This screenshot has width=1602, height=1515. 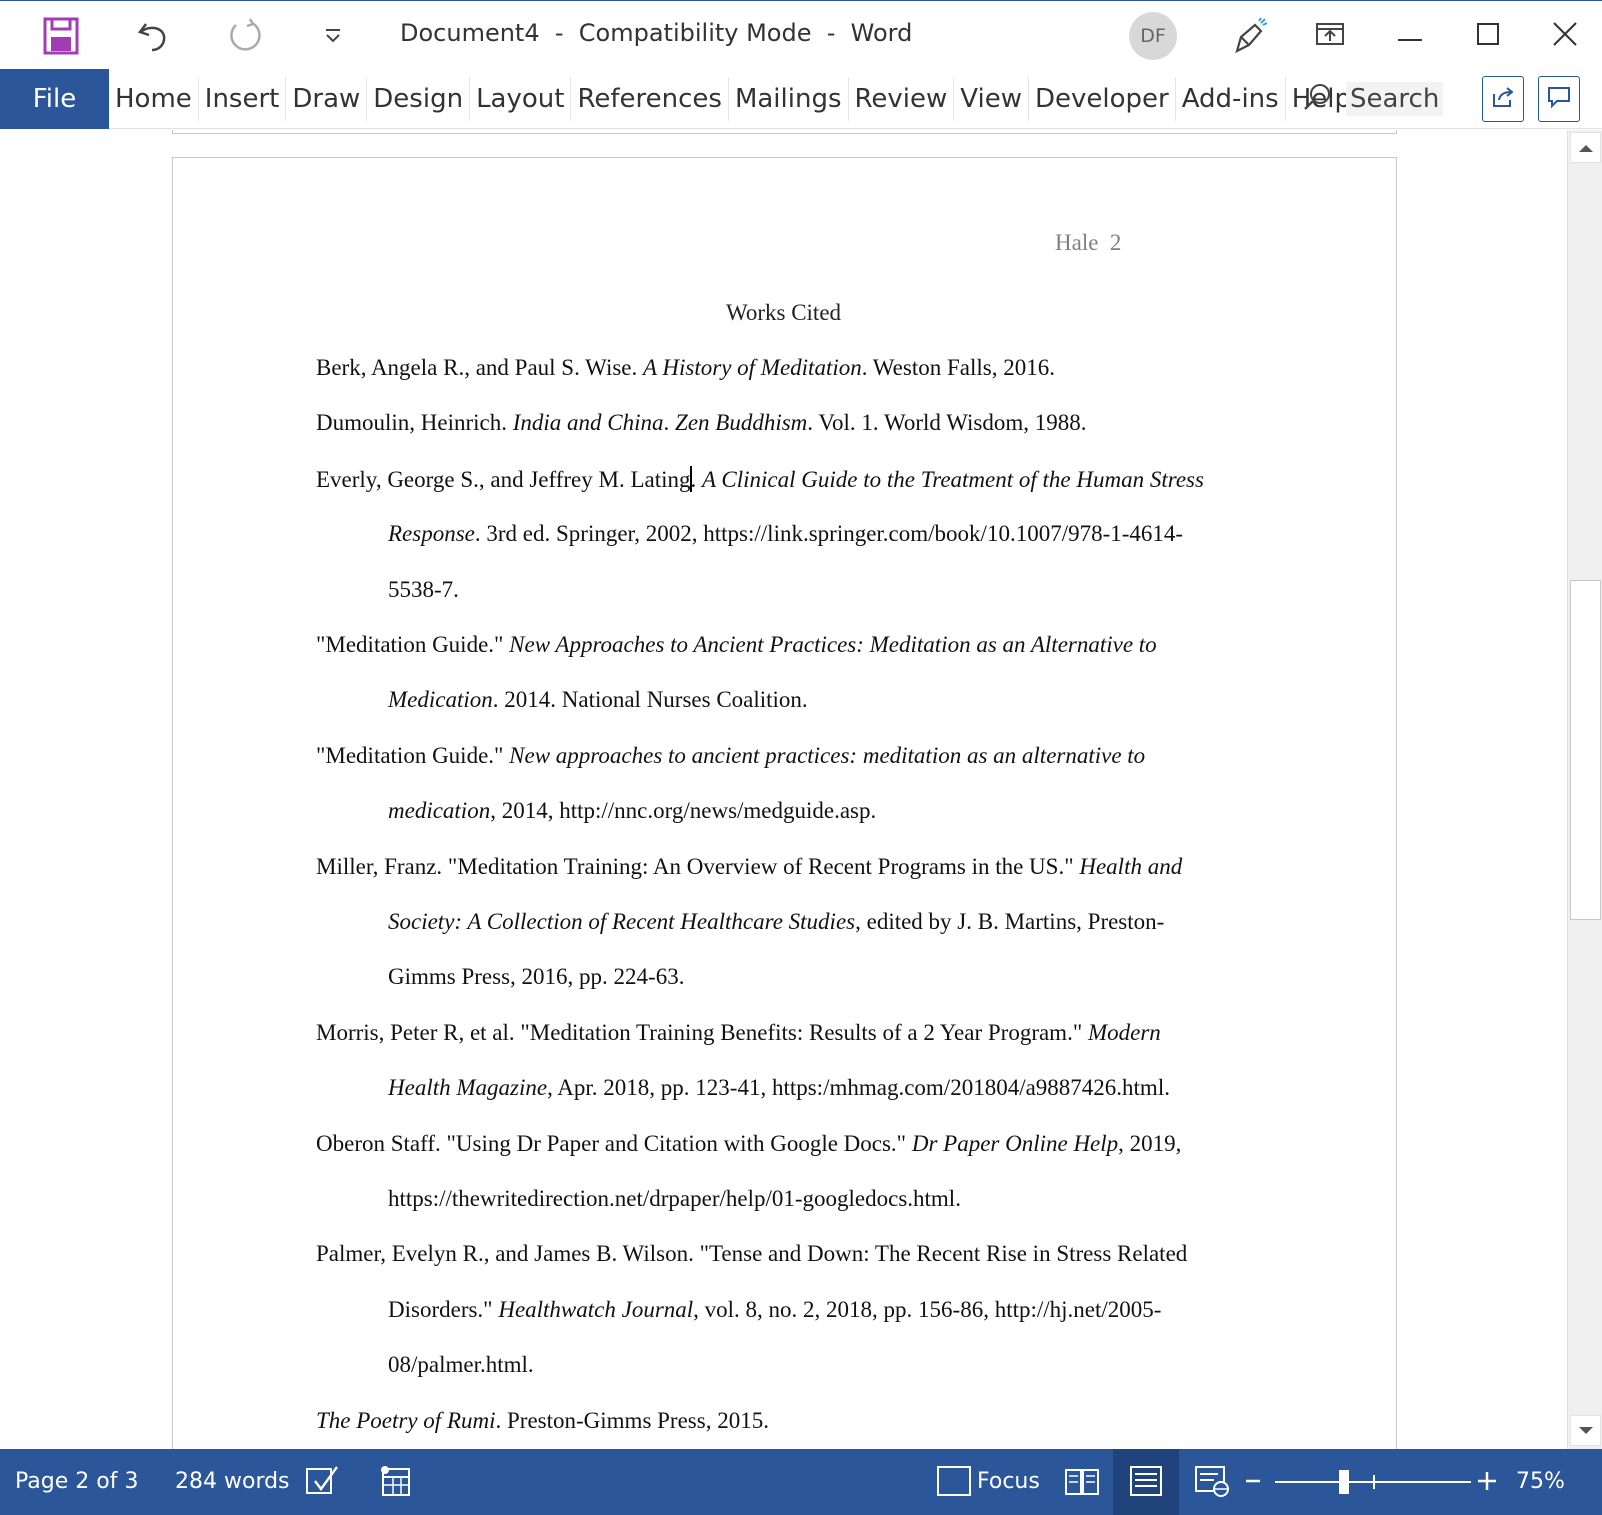 I want to click on tab-references: References, so click(x=650, y=99).